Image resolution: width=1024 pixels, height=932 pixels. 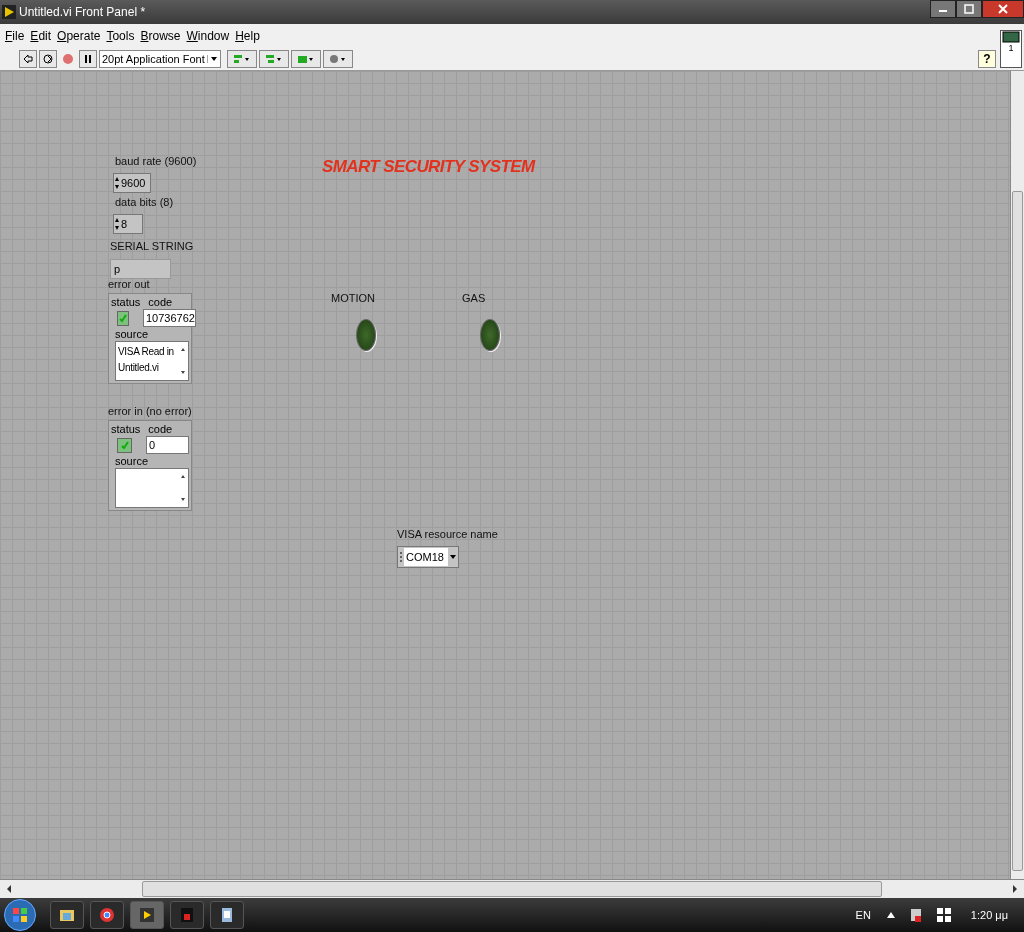 I want to click on close-button, so click(x=1003, y=9).